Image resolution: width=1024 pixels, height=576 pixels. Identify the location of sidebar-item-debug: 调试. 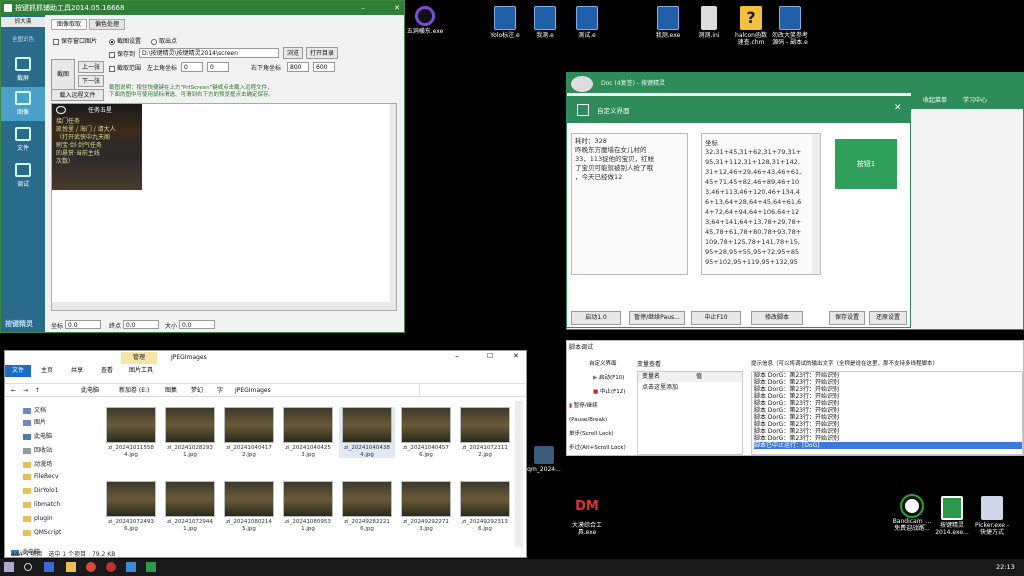
(23, 176).